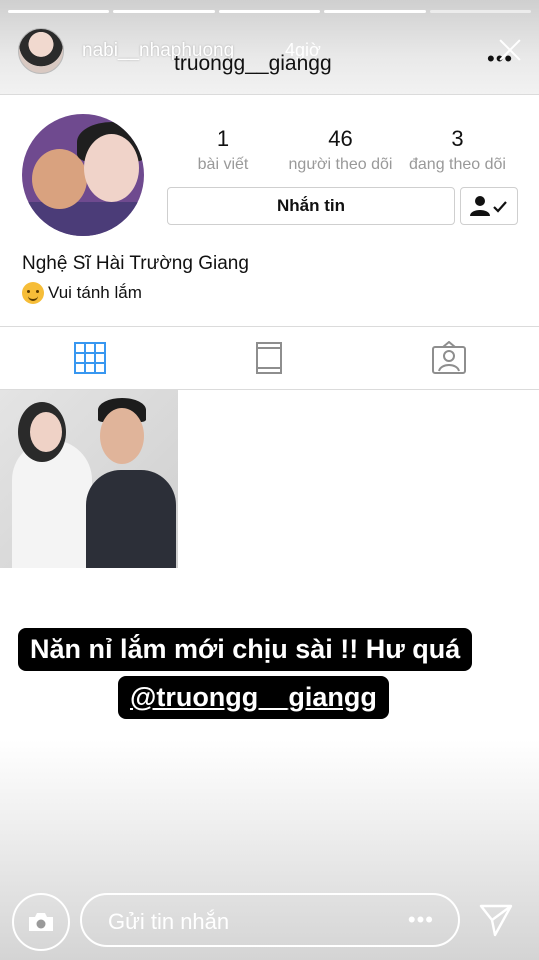 Image resolution: width=539 pixels, height=960 pixels. What do you see at coordinates (421, 920) in the screenshot?
I see `reply-options-icon: •••` at bounding box center [421, 920].